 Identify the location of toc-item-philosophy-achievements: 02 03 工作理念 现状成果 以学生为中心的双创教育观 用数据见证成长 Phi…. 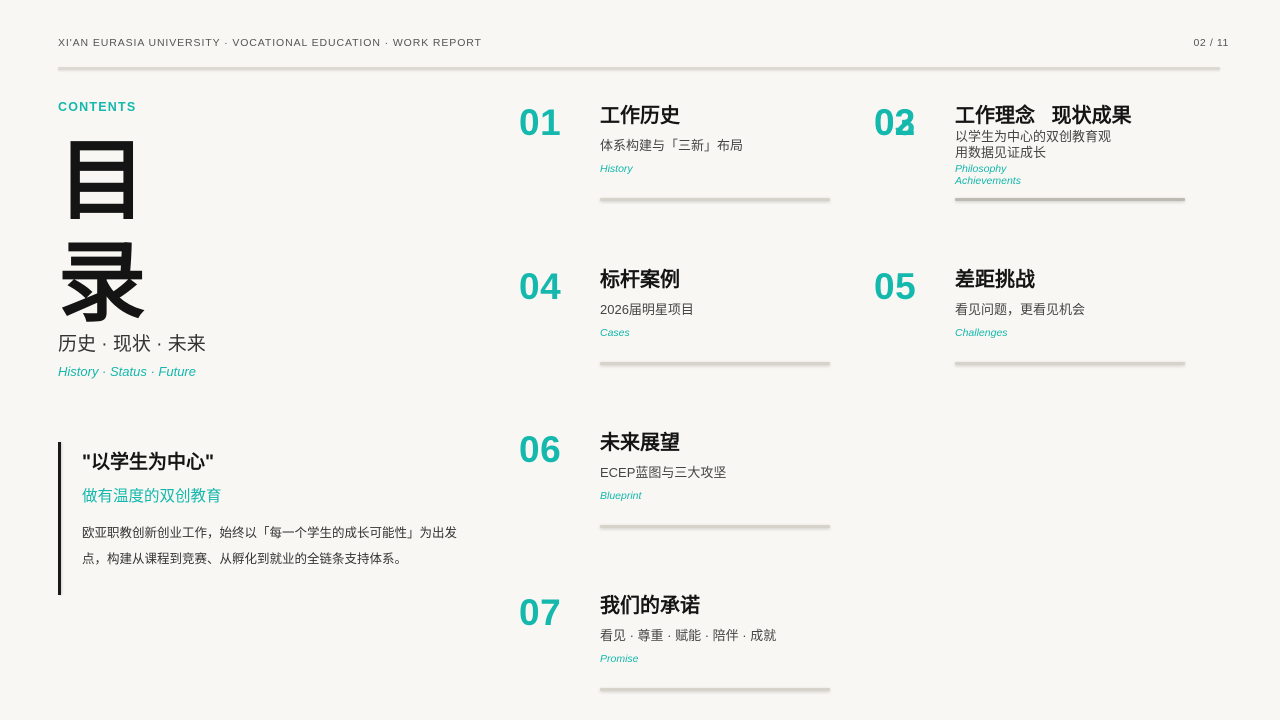
(1029, 157).